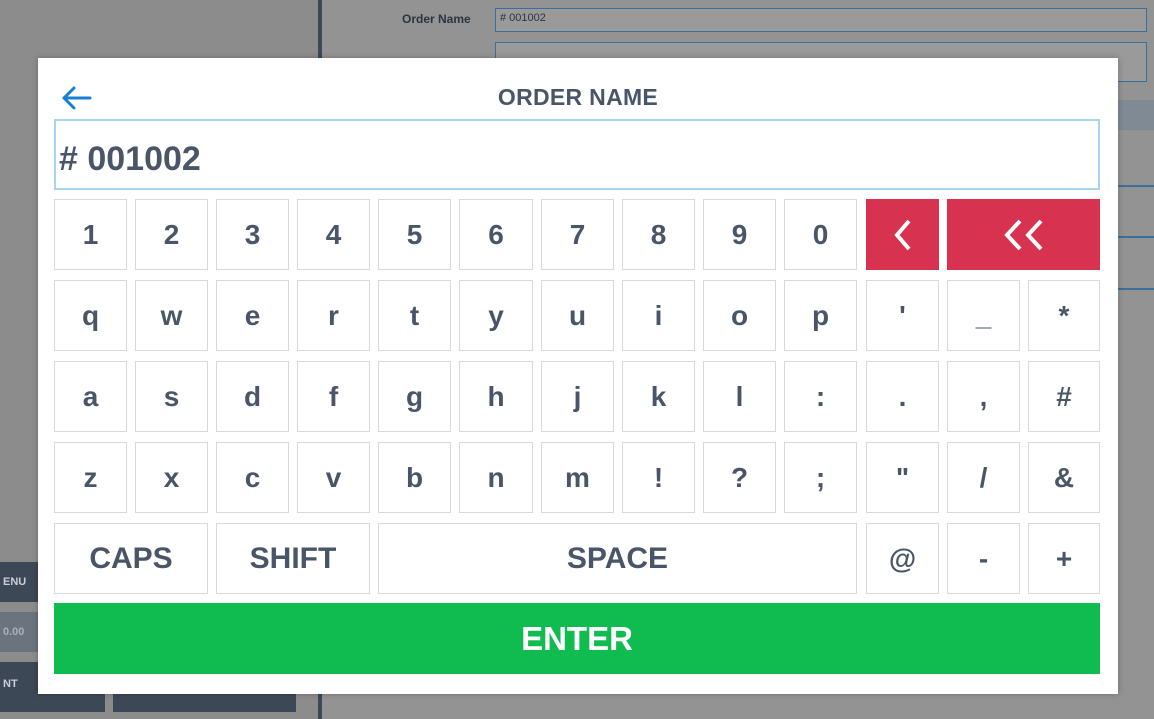  What do you see at coordinates (578, 97) in the screenshot?
I see `dialog-title: ORDER NAME` at bounding box center [578, 97].